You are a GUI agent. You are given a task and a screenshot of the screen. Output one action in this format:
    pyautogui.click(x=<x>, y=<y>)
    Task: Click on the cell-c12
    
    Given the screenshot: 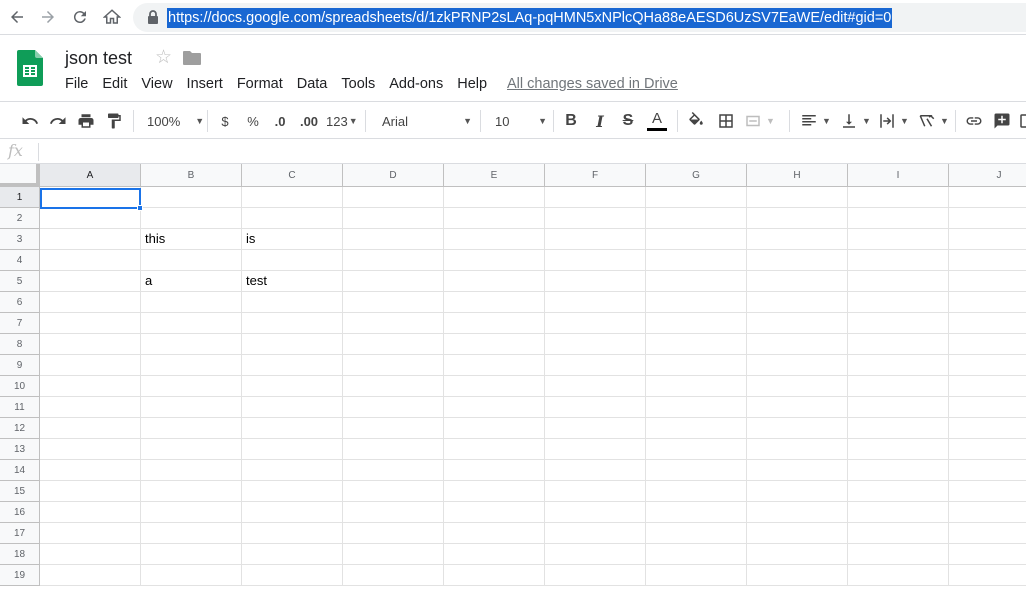 What is the action you would take?
    pyautogui.click(x=292, y=428)
    